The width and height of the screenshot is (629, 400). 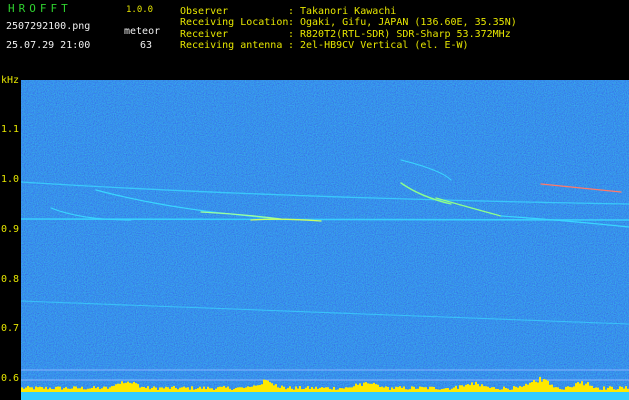 I want to click on location-sep: :, so click(x=291, y=22).